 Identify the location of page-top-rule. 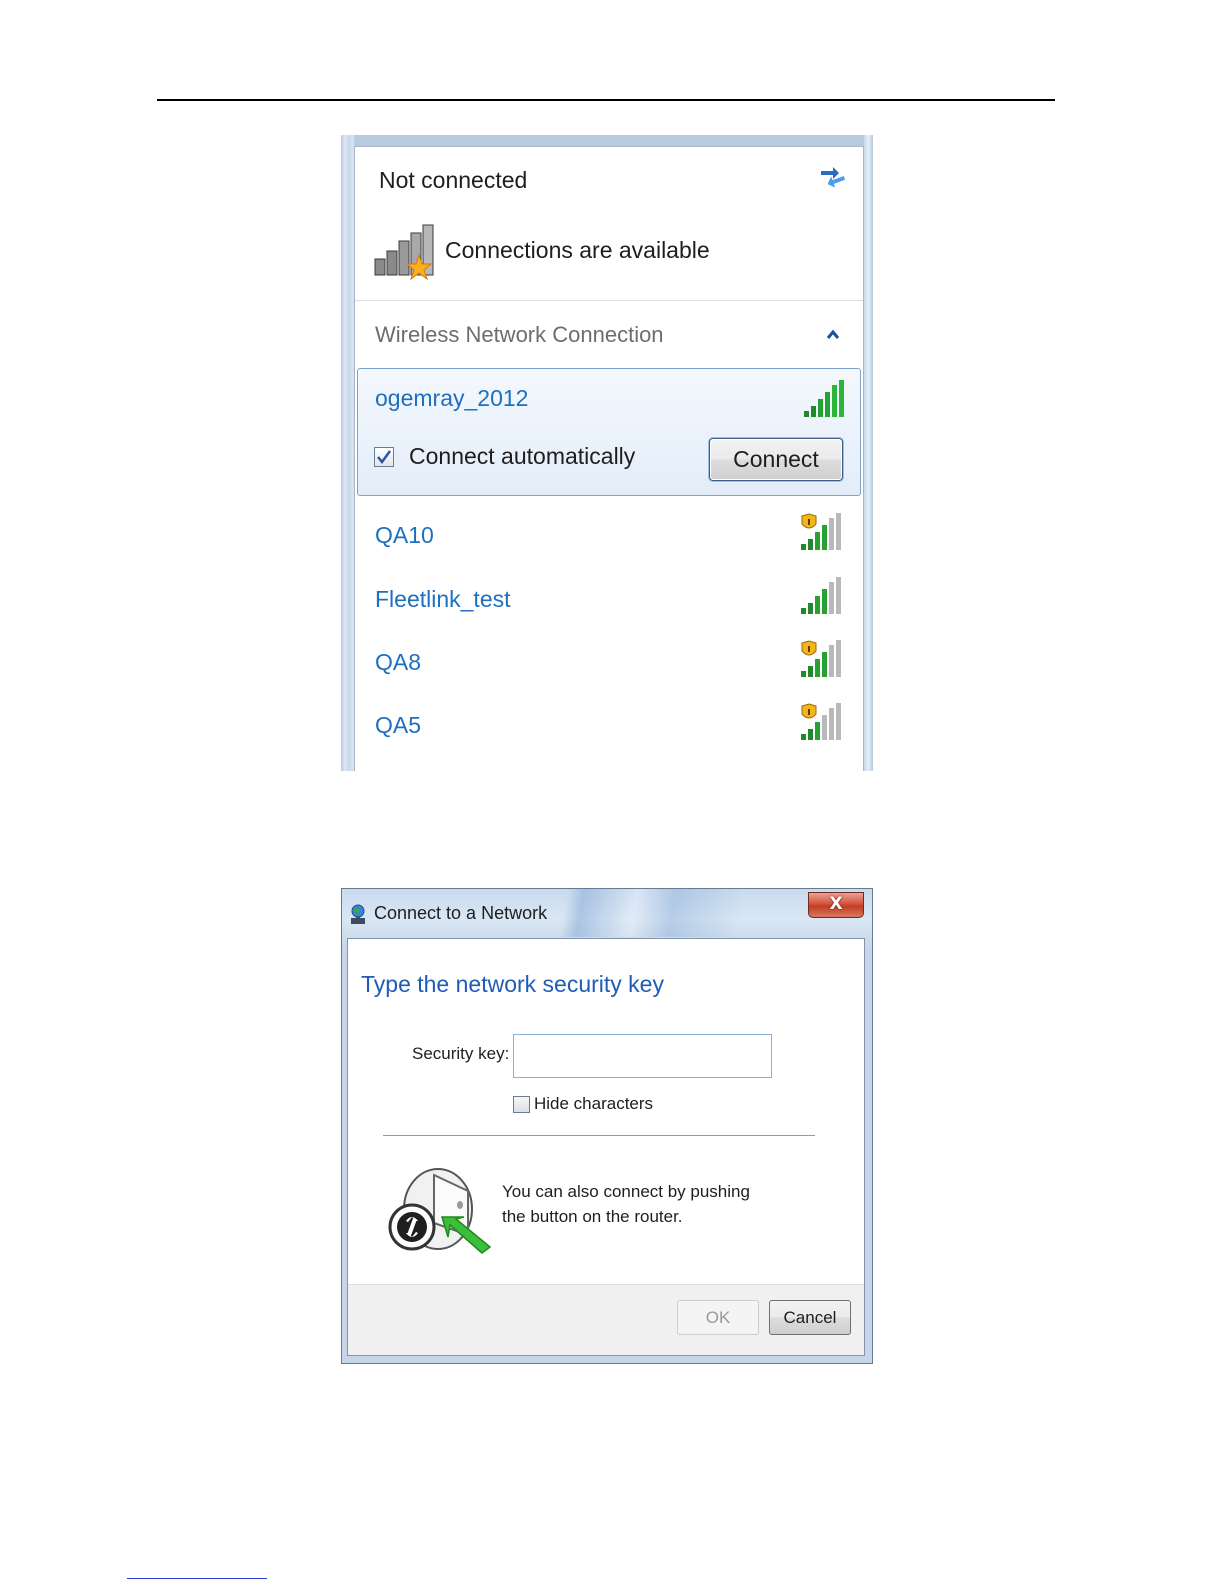
(606, 100).